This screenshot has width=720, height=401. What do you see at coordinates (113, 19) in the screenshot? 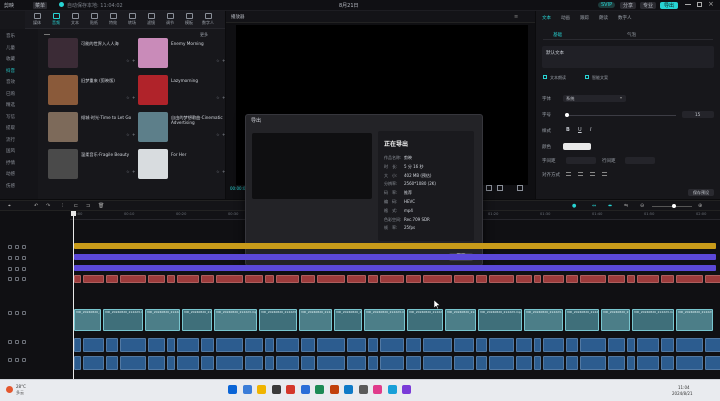
I see `toolbar-tab-4: 特效` at bounding box center [113, 19].